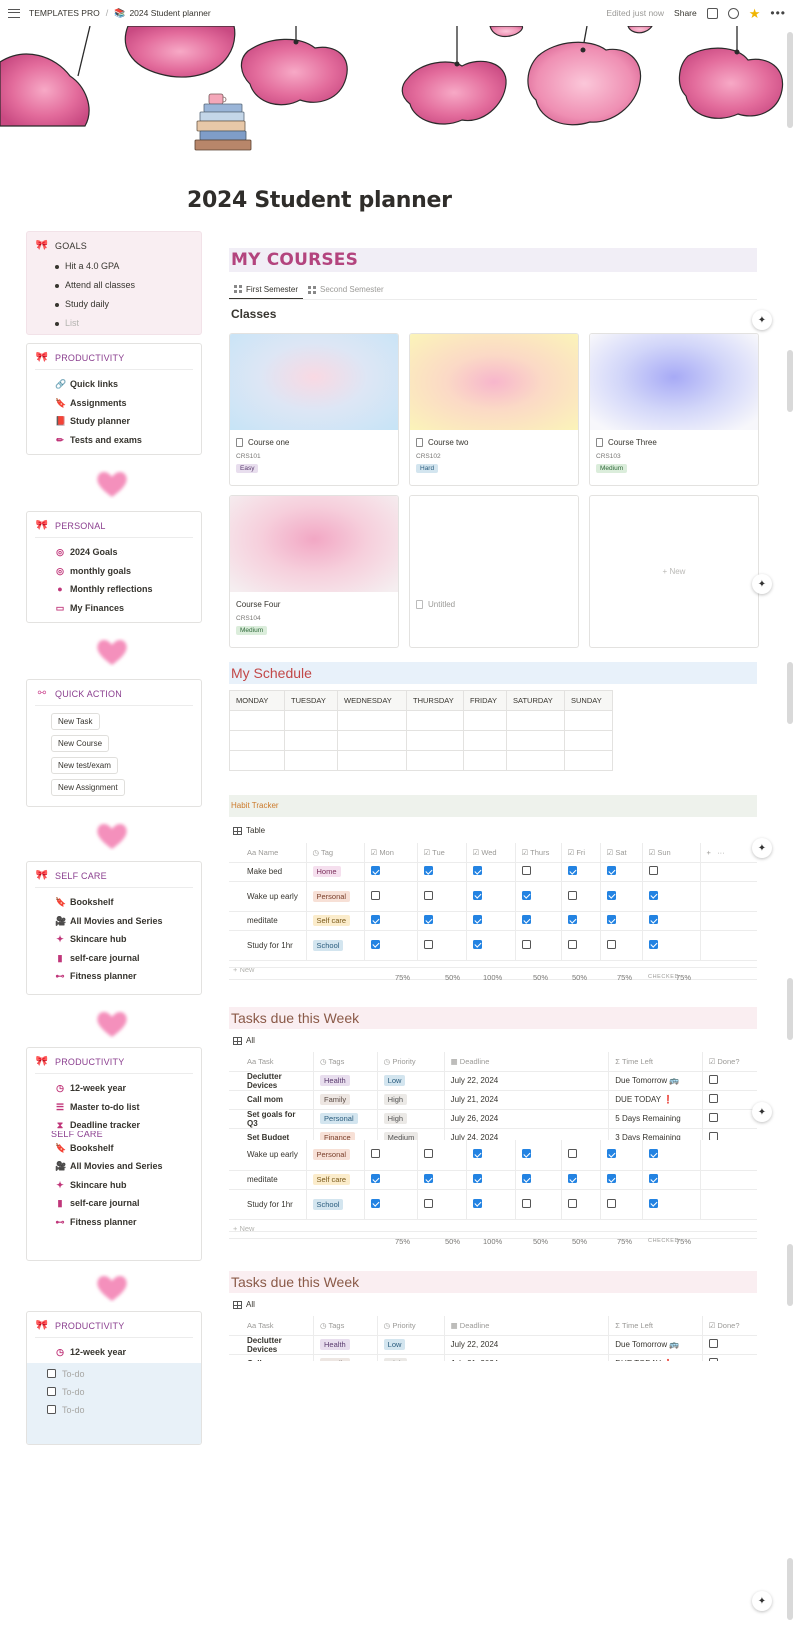  What do you see at coordinates (169, 13) in the screenshot?
I see `breadcrumb-page: 2024 Student planner` at bounding box center [169, 13].